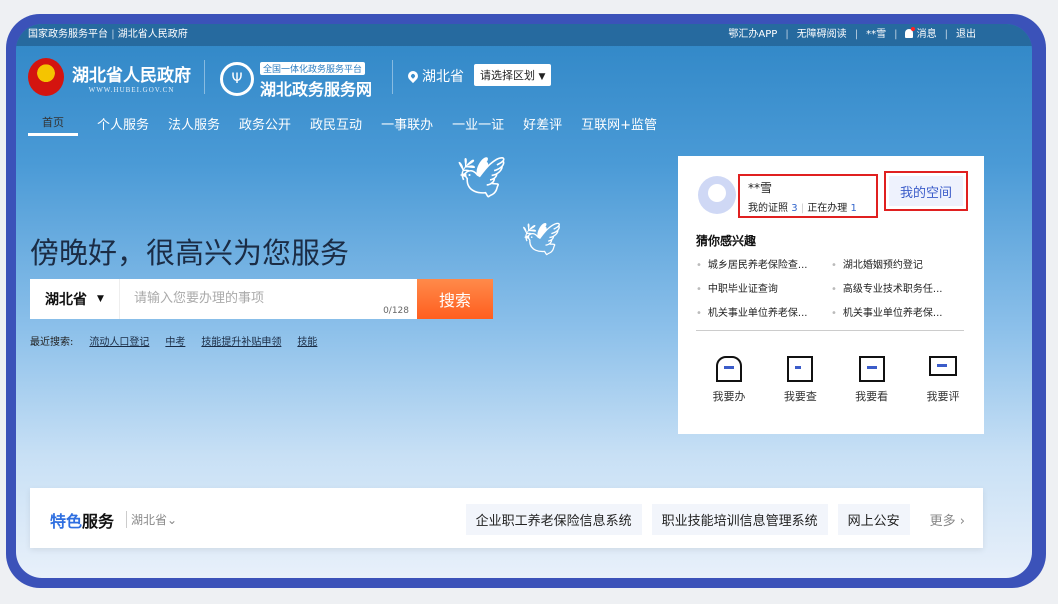  Describe the element at coordinates (455, 299) in the screenshot. I see `search-button: 搜索` at that location.